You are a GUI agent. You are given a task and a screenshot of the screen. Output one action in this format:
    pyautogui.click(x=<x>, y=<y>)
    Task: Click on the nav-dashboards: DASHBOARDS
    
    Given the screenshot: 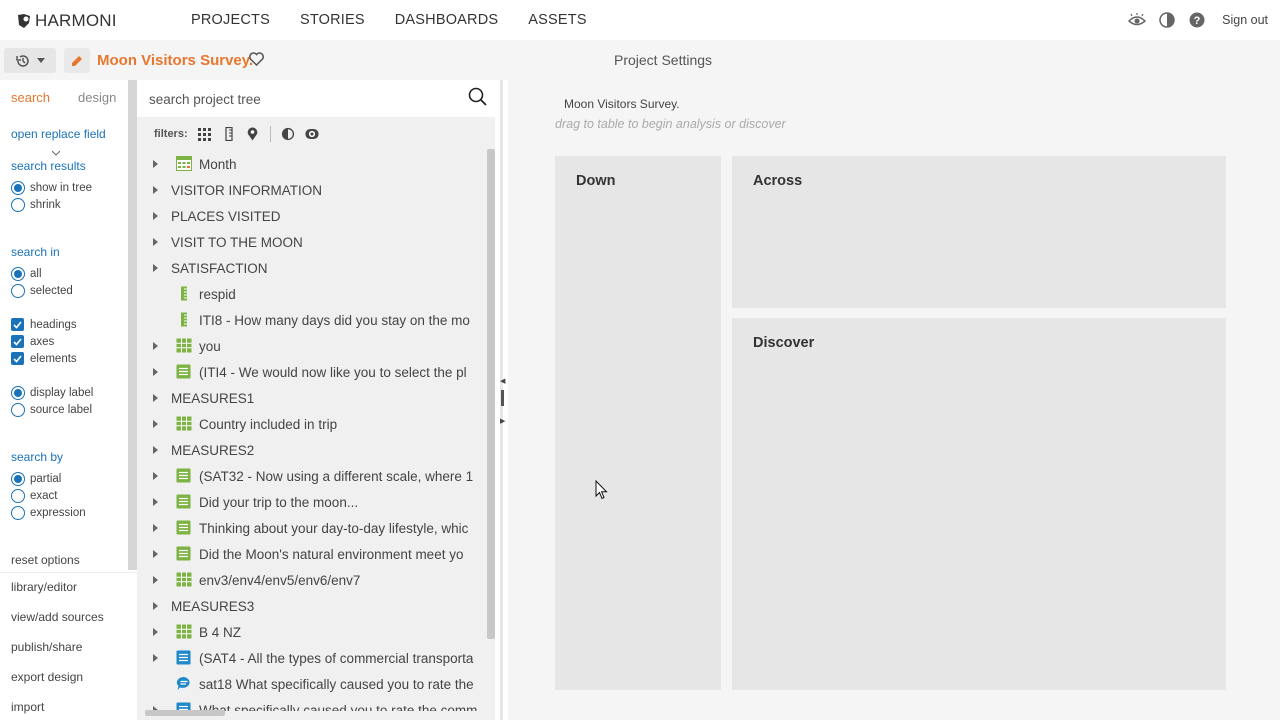 What is the action you would take?
    pyautogui.click(x=447, y=20)
    